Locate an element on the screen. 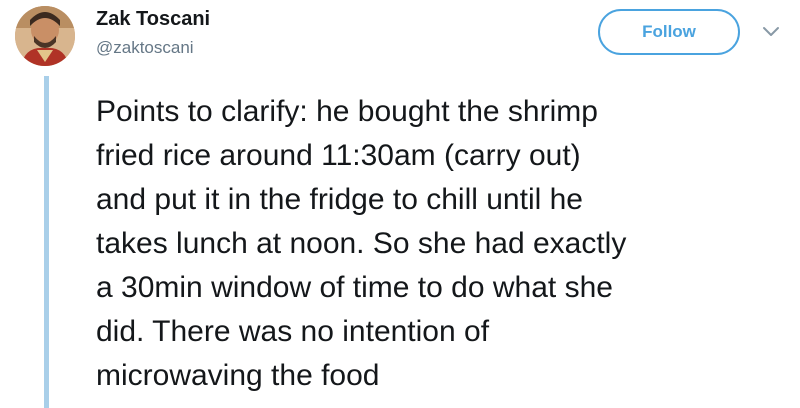 This screenshot has height=408, width=800. tweet-text-line: Points to clarify: he bought the shrimp is located at coordinates (347, 111).